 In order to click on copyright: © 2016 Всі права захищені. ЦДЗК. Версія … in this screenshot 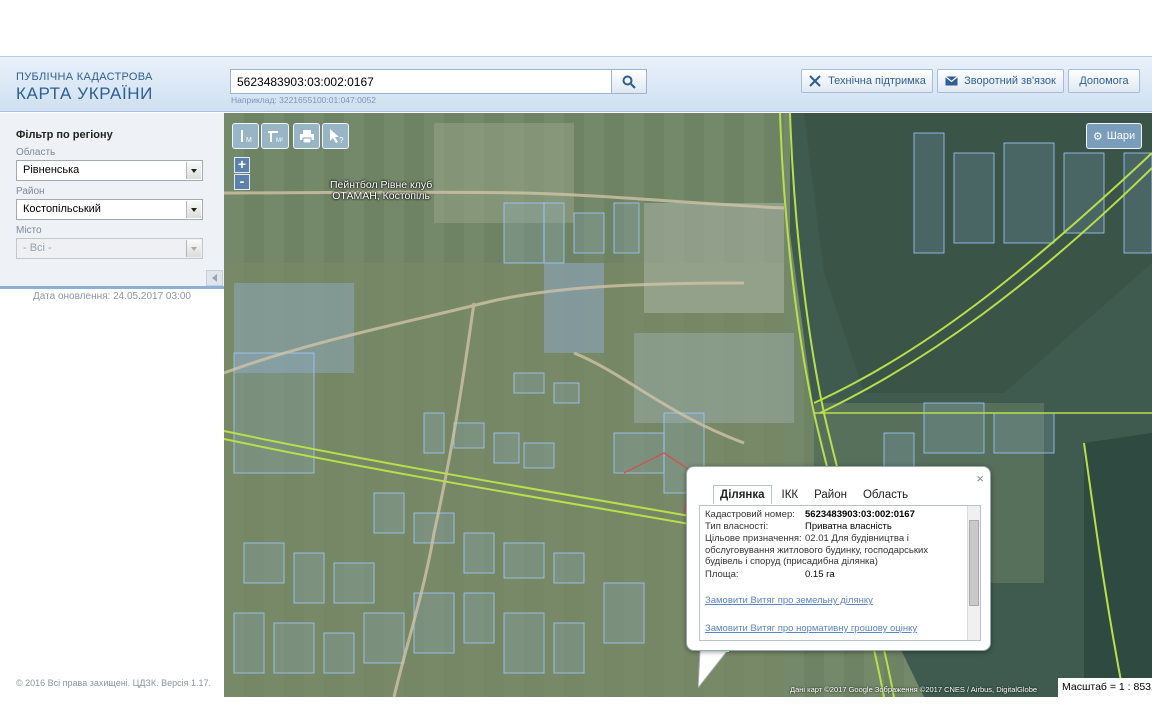, I will do `click(114, 683)`.